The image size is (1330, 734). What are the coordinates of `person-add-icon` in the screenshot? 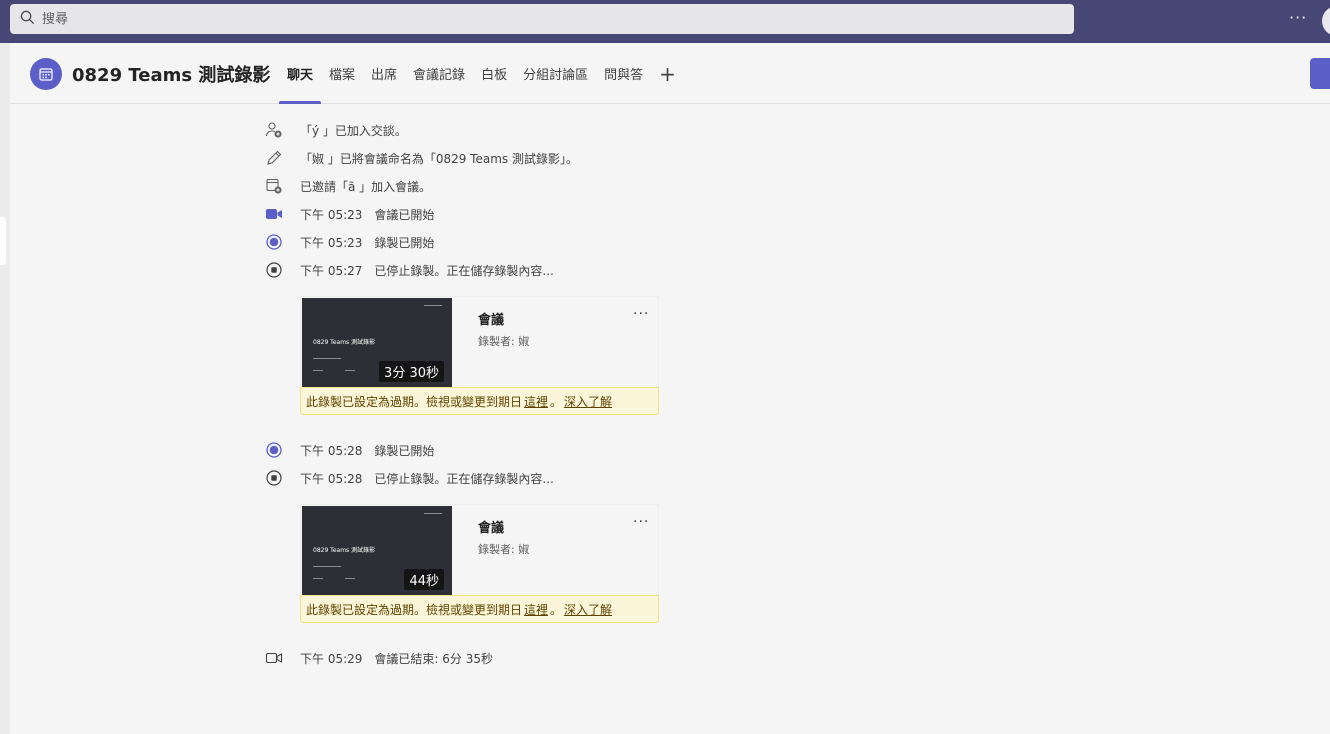 It's located at (274, 130).